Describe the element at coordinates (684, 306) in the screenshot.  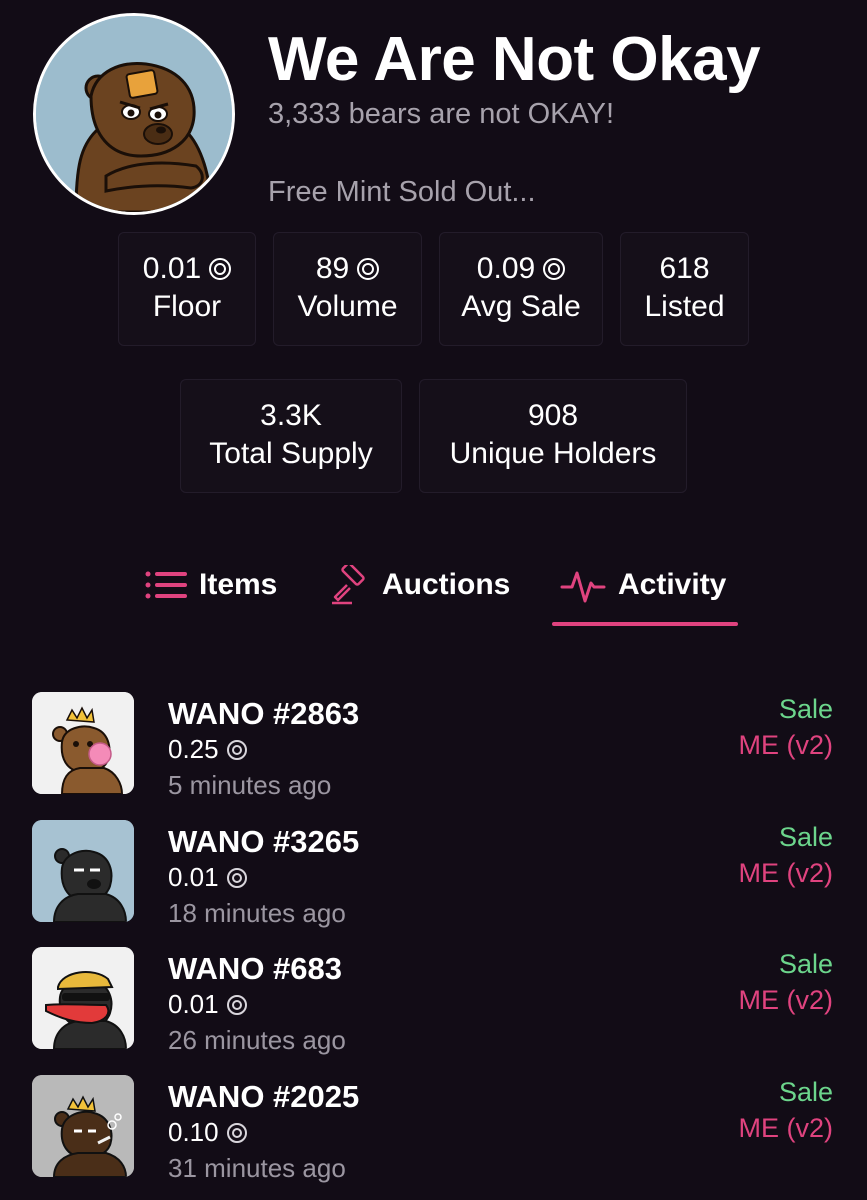
I see `stat-label: Listed` at that location.